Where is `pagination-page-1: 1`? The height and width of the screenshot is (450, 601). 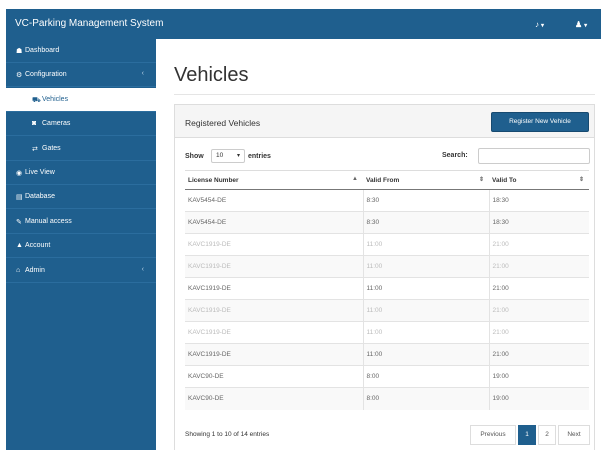 pagination-page-1: 1 is located at coordinates (527, 435).